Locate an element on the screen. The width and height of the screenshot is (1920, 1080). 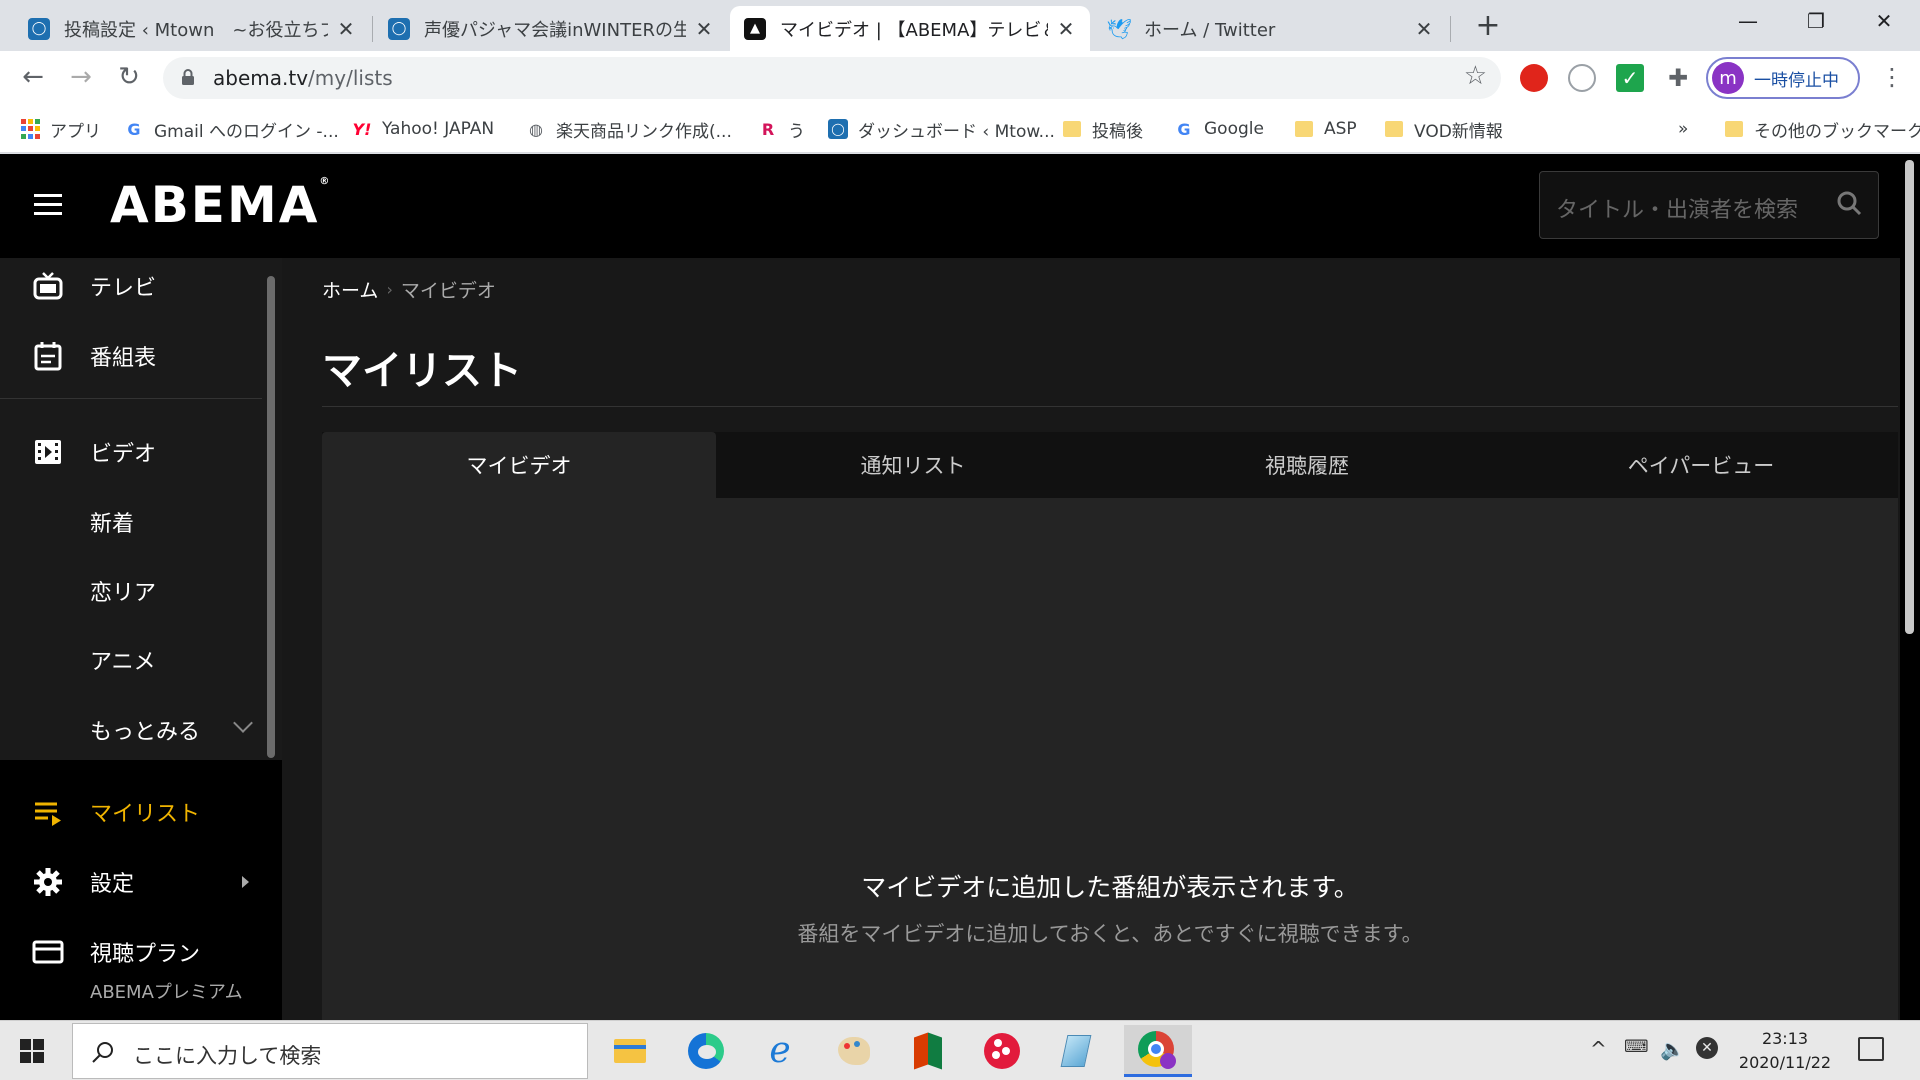
sidebar-item-label: 視聴プラン is located at coordinates (145, 954).